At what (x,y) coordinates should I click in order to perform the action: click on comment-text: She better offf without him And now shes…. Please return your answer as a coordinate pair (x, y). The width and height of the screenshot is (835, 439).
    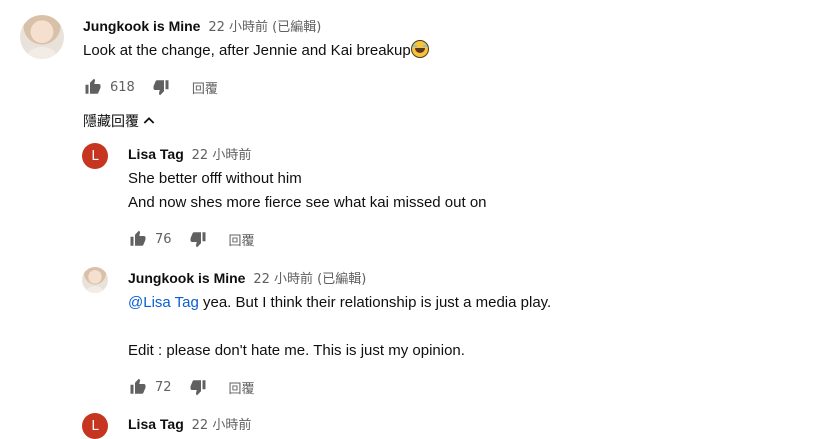
    Looking at the image, I should click on (307, 191).